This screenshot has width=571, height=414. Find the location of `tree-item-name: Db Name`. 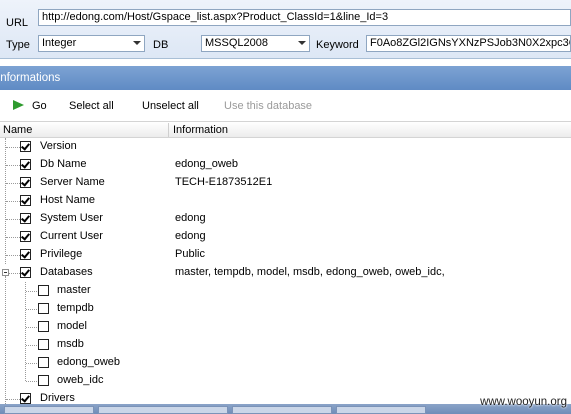

tree-item-name: Db Name is located at coordinates (63, 164).